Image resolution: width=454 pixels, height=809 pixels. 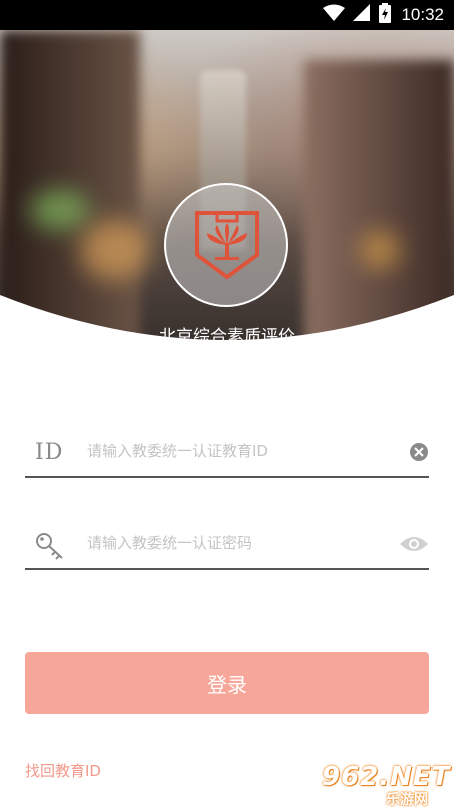 I want to click on watermark-text-bottom: 乐游网, so click(x=407, y=800).